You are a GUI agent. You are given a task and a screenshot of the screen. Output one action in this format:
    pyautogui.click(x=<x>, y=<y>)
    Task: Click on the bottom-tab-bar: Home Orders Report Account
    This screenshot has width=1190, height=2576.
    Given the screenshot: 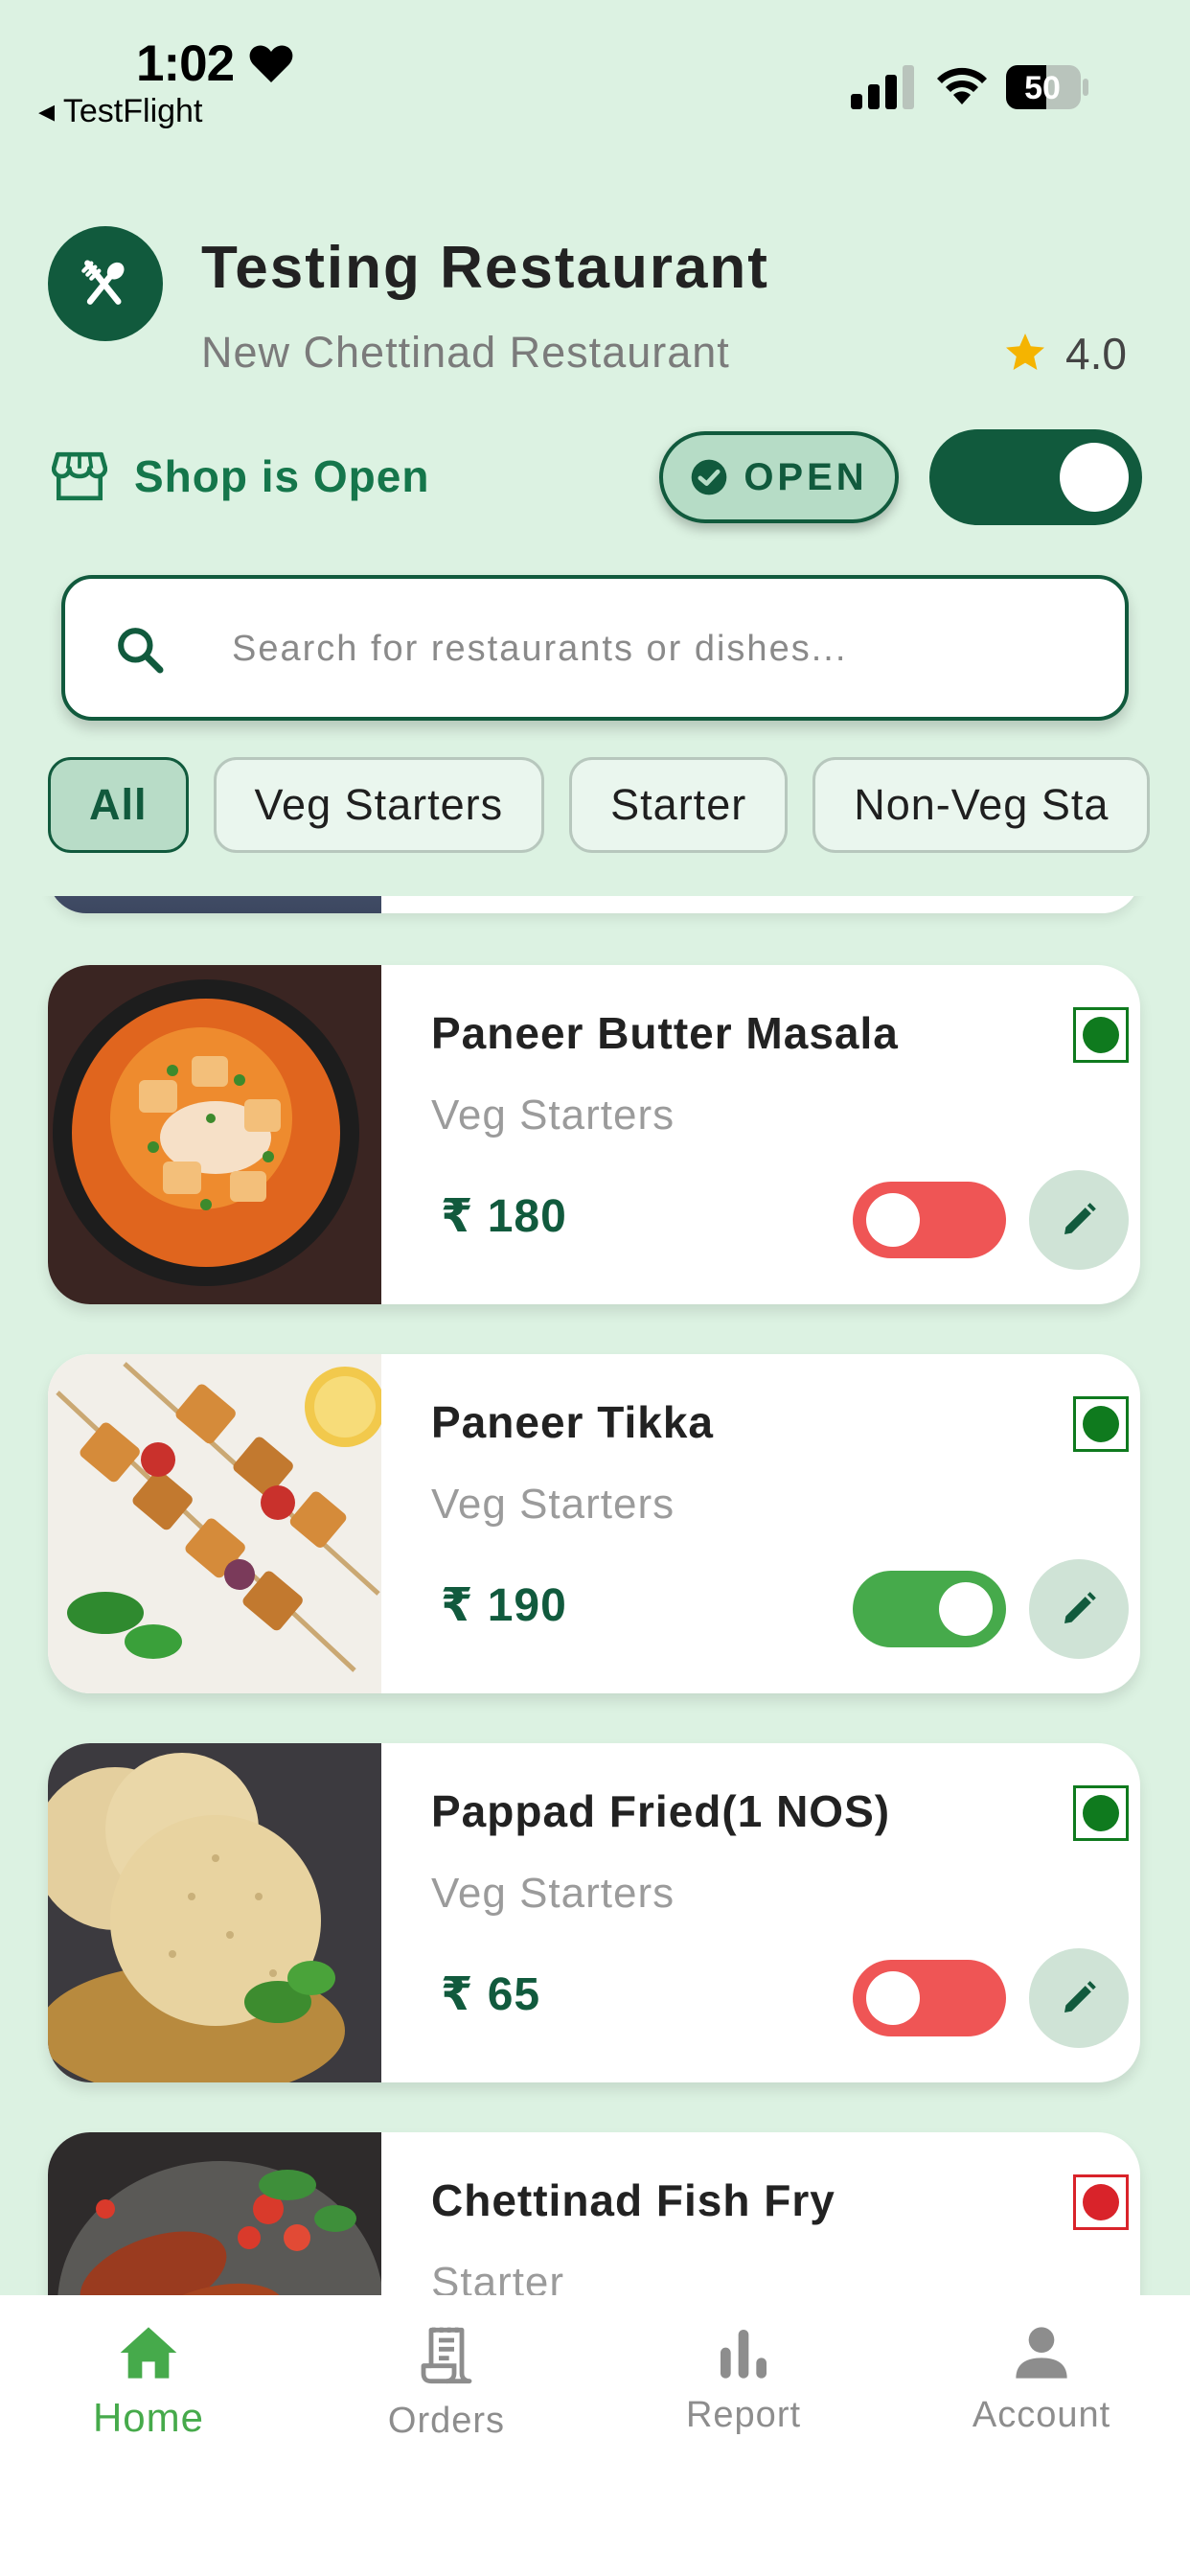 What is the action you would take?
    pyautogui.click(x=595, y=2435)
    